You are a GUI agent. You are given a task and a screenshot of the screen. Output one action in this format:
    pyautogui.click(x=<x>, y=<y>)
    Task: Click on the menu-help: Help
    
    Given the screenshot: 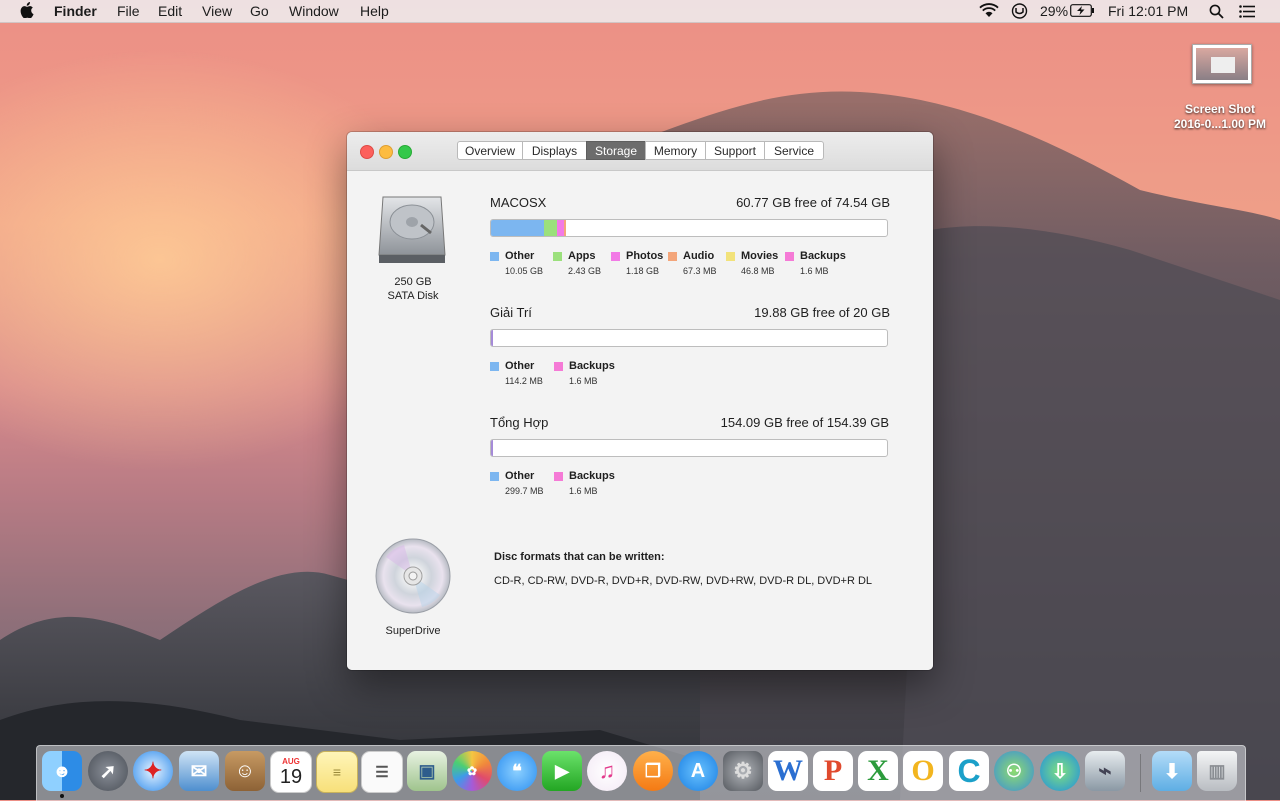 What is the action you would take?
    pyautogui.click(x=374, y=11)
    